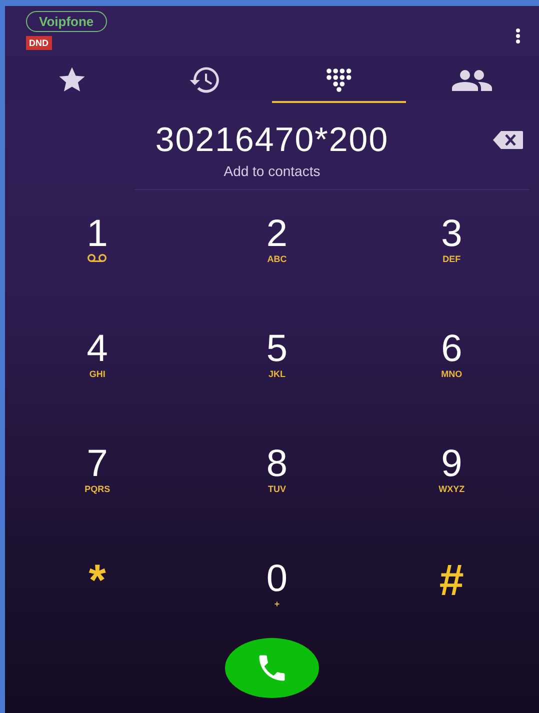 The width and height of the screenshot is (539, 713). Describe the element at coordinates (277, 374) in the screenshot. I see `key-letters: JKL` at that location.